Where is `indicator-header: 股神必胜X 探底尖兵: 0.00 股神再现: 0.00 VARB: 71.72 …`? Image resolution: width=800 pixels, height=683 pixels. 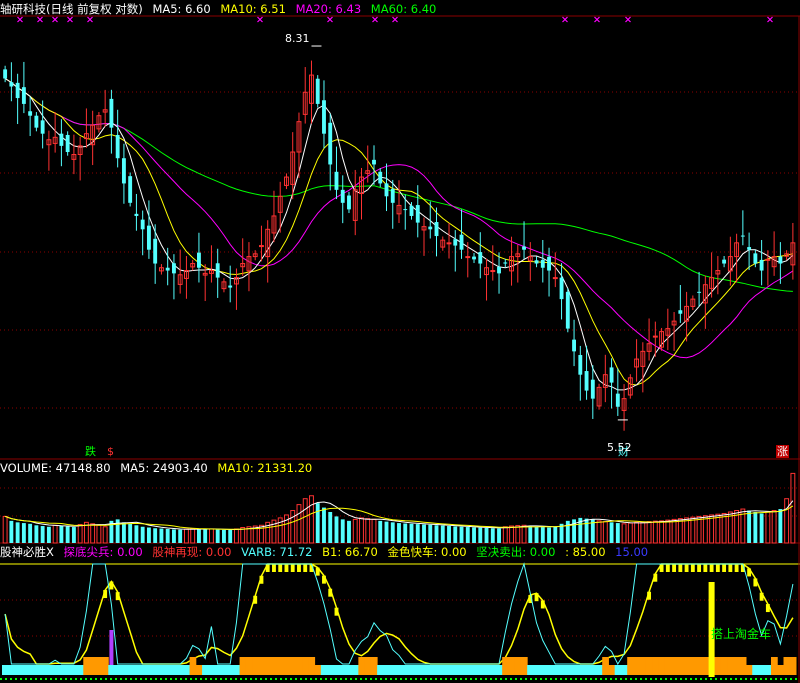
indicator-header: 股神必胜X 探底尖兵: 0.00 股神再现: 0.00 VARB: 71.72 … is located at coordinates (327, 552).